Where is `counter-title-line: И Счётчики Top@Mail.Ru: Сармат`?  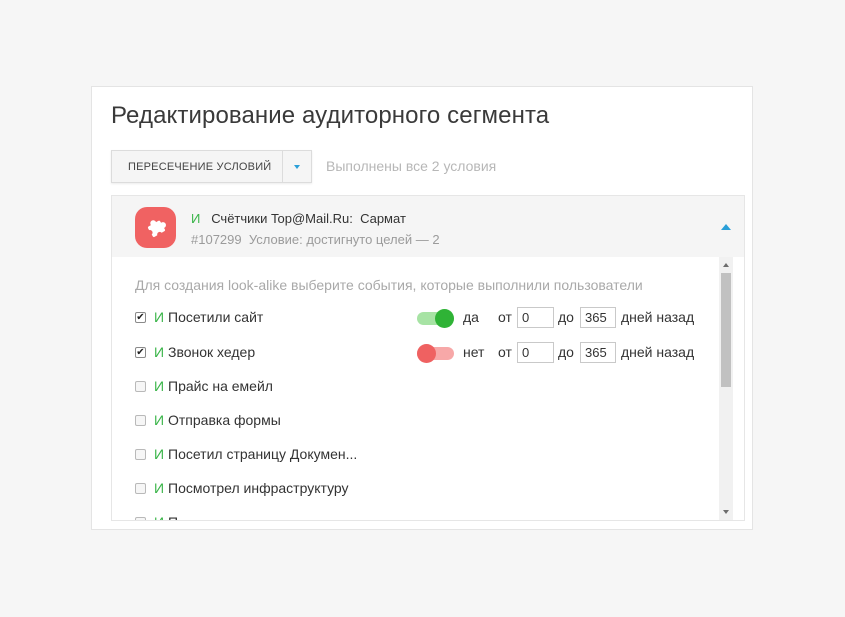
counter-title-line: И Счётчики Top@Mail.Ru: Сармат is located at coordinates (298, 218).